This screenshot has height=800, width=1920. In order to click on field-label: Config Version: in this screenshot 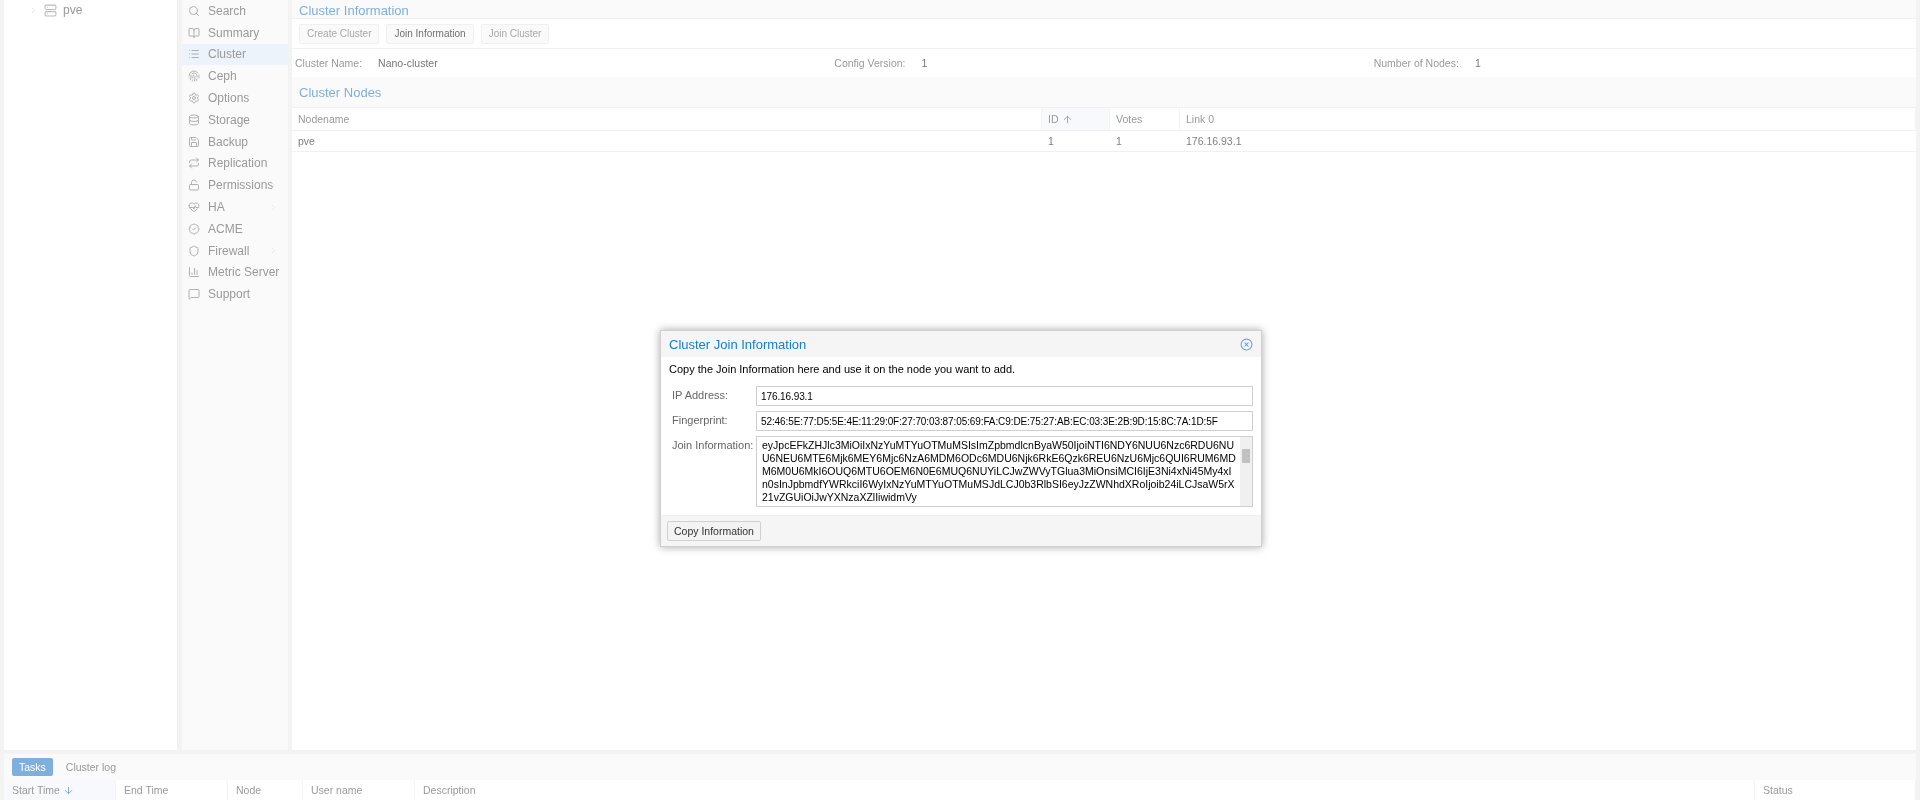, I will do `click(870, 63)`.